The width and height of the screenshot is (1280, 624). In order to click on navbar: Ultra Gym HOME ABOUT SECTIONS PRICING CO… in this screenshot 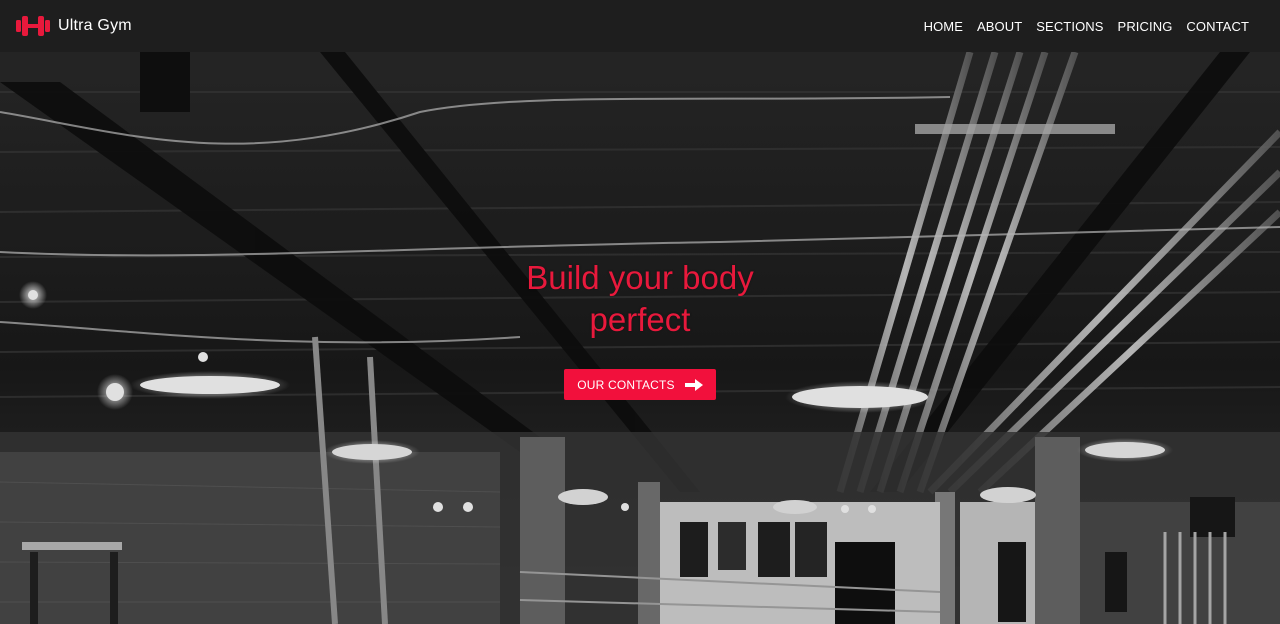, I will do `click(640, 26)`.